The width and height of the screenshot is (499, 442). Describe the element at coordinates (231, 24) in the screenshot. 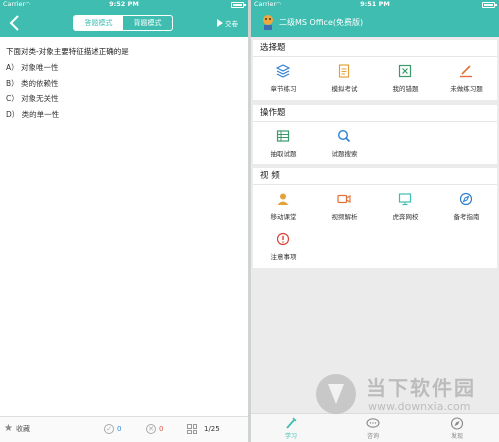

I see `submit-label: 交卷` at that location.